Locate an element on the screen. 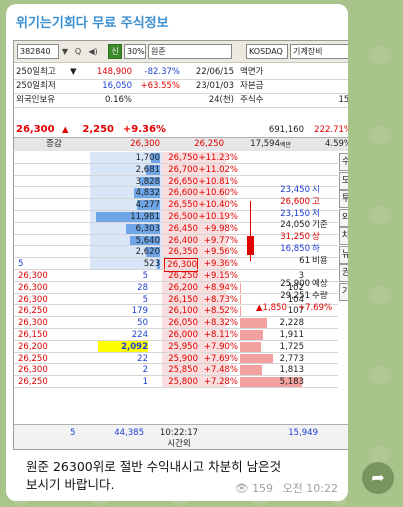  info-arrow: ▼ is located at coordinates (75, 72).